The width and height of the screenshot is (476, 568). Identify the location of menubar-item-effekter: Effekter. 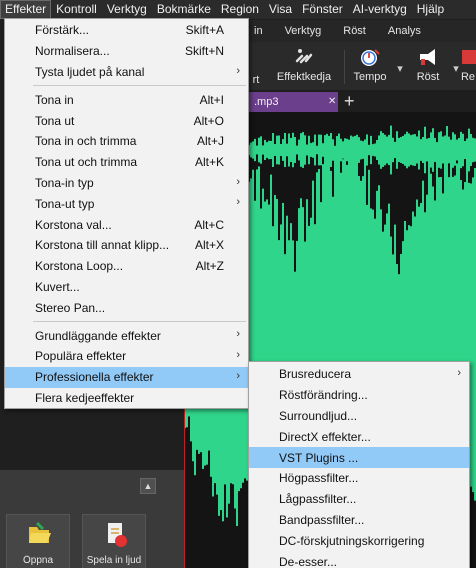
(26, 9).